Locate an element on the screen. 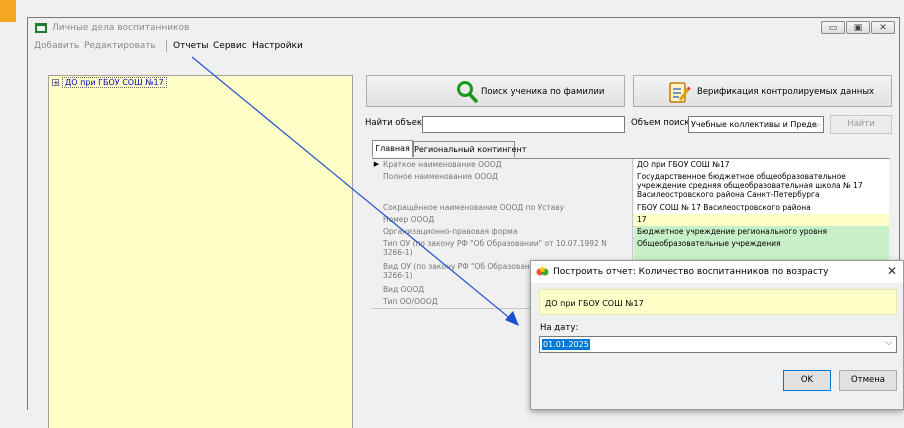  date-label: На дату: is located at coordinates (559, 328).